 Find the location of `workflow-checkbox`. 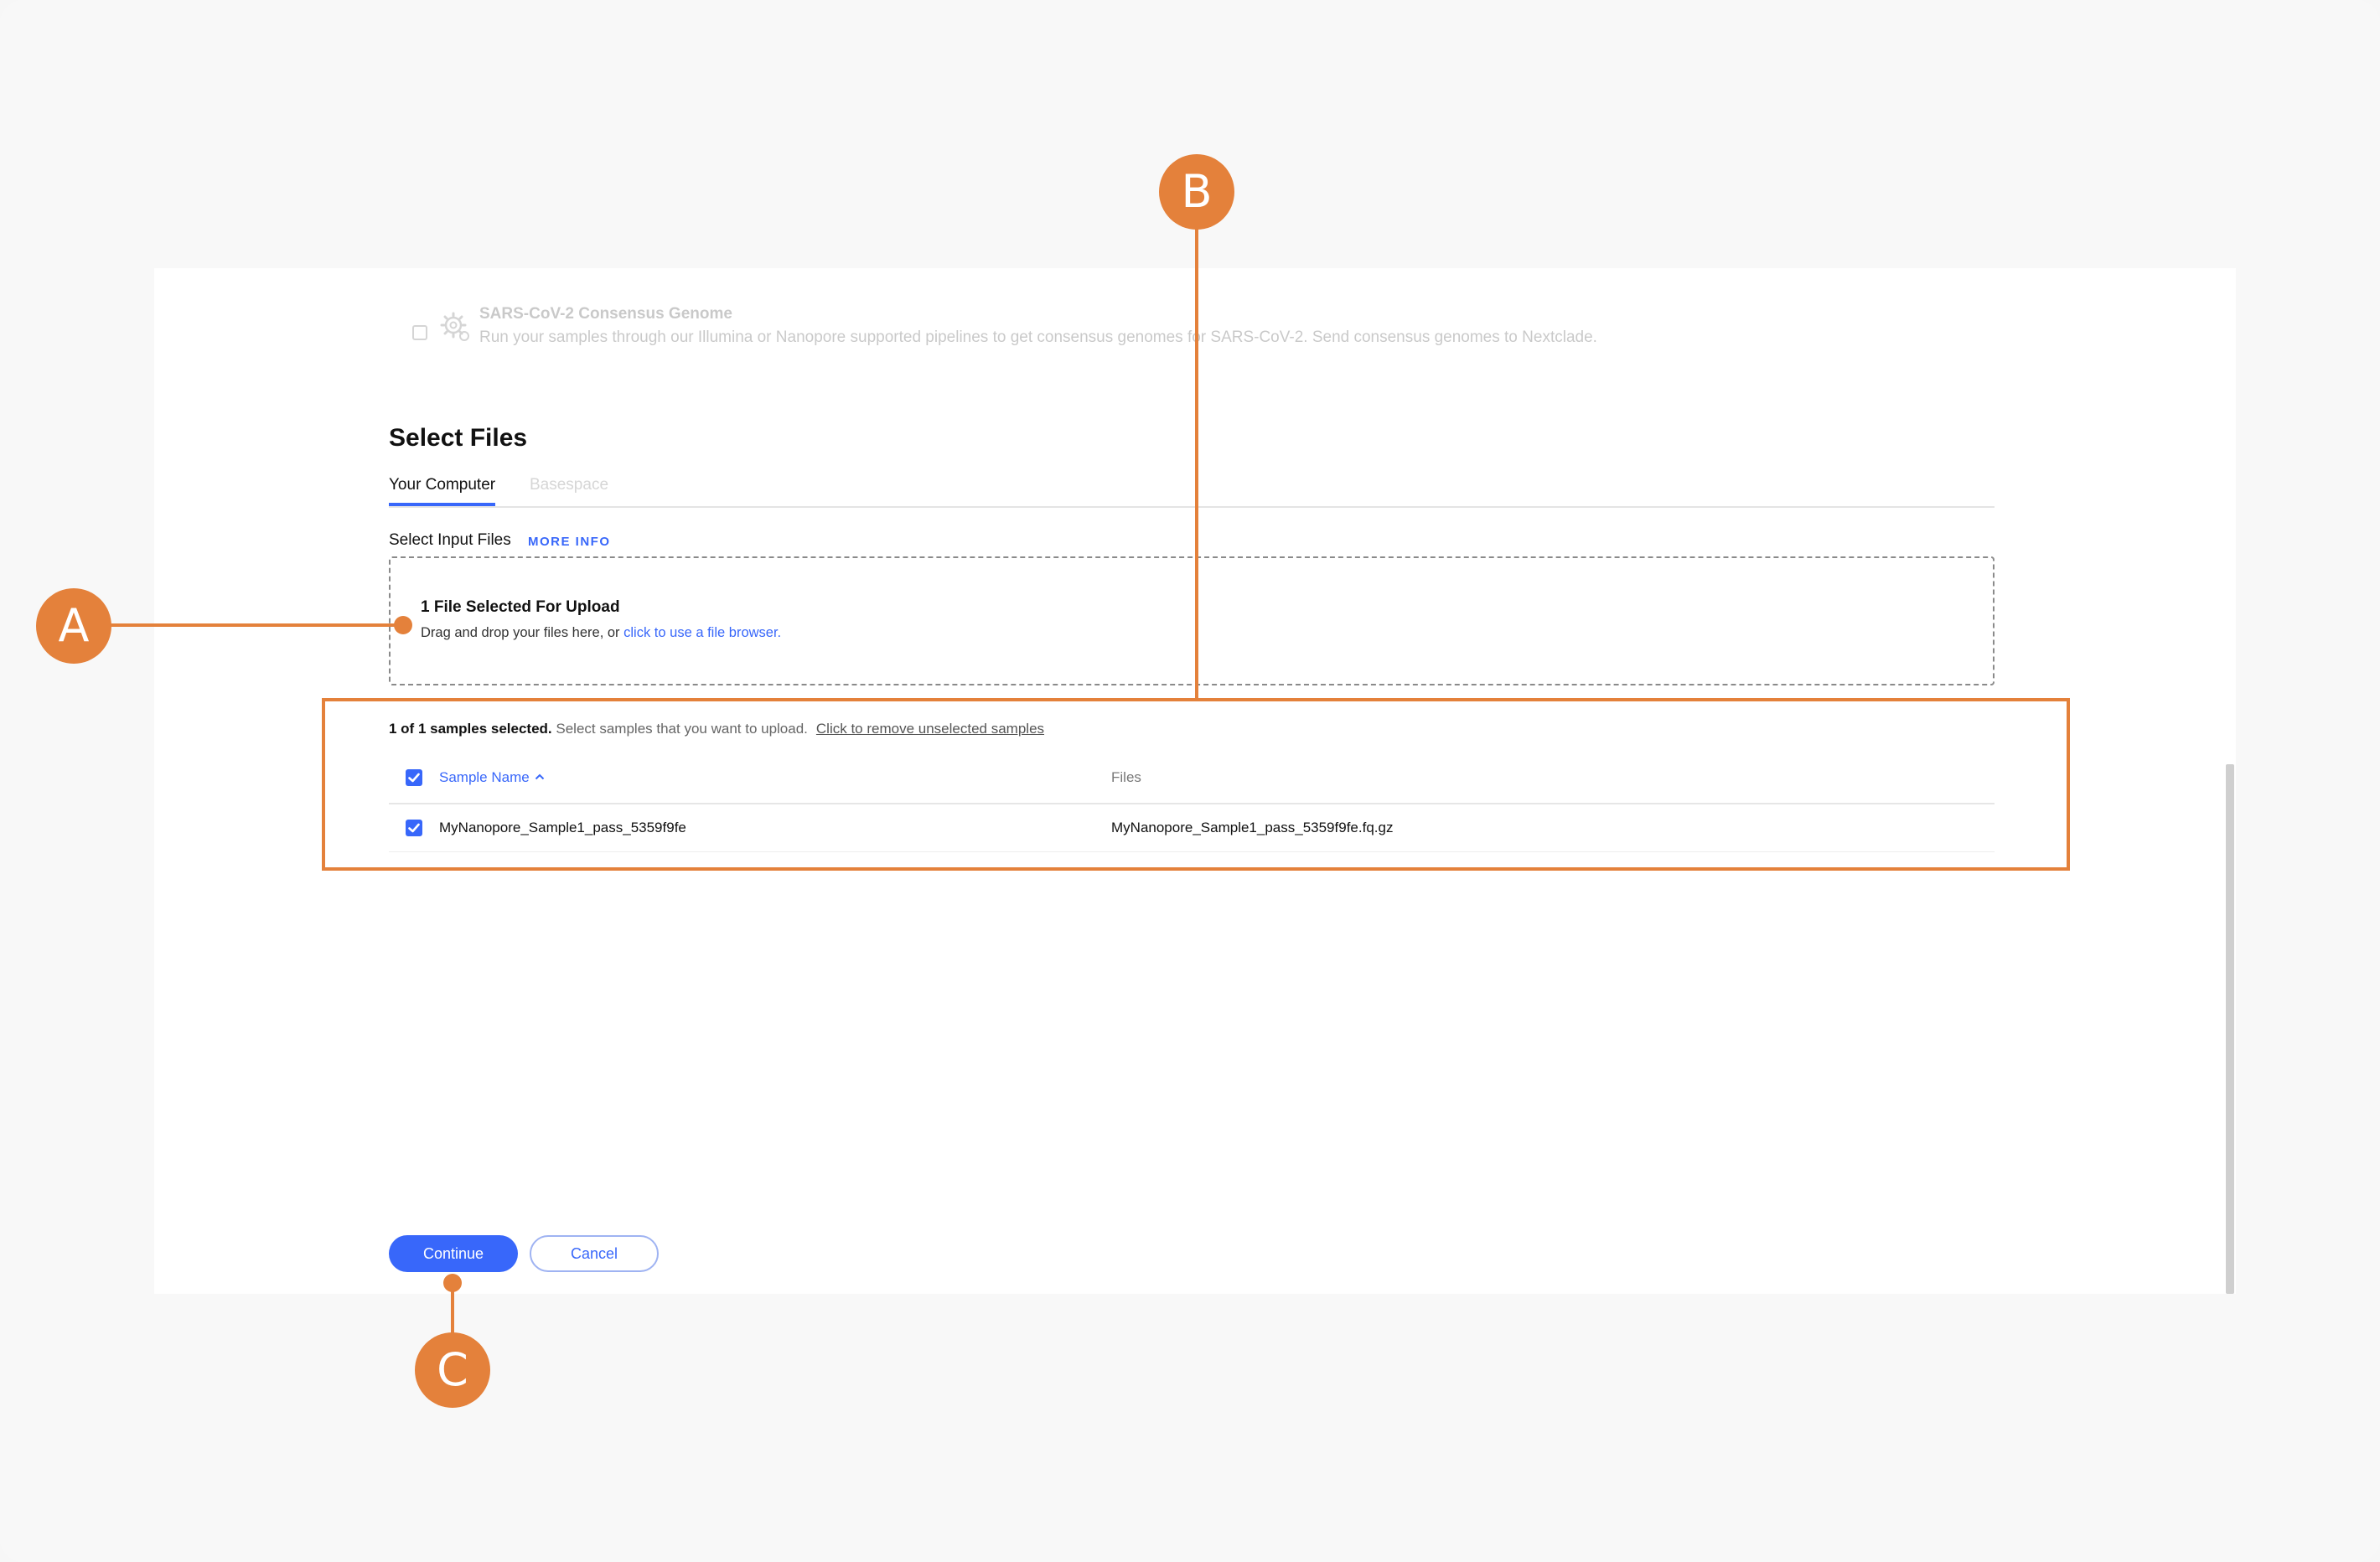

workflow-checkbox is located at coordinates (419, 332).